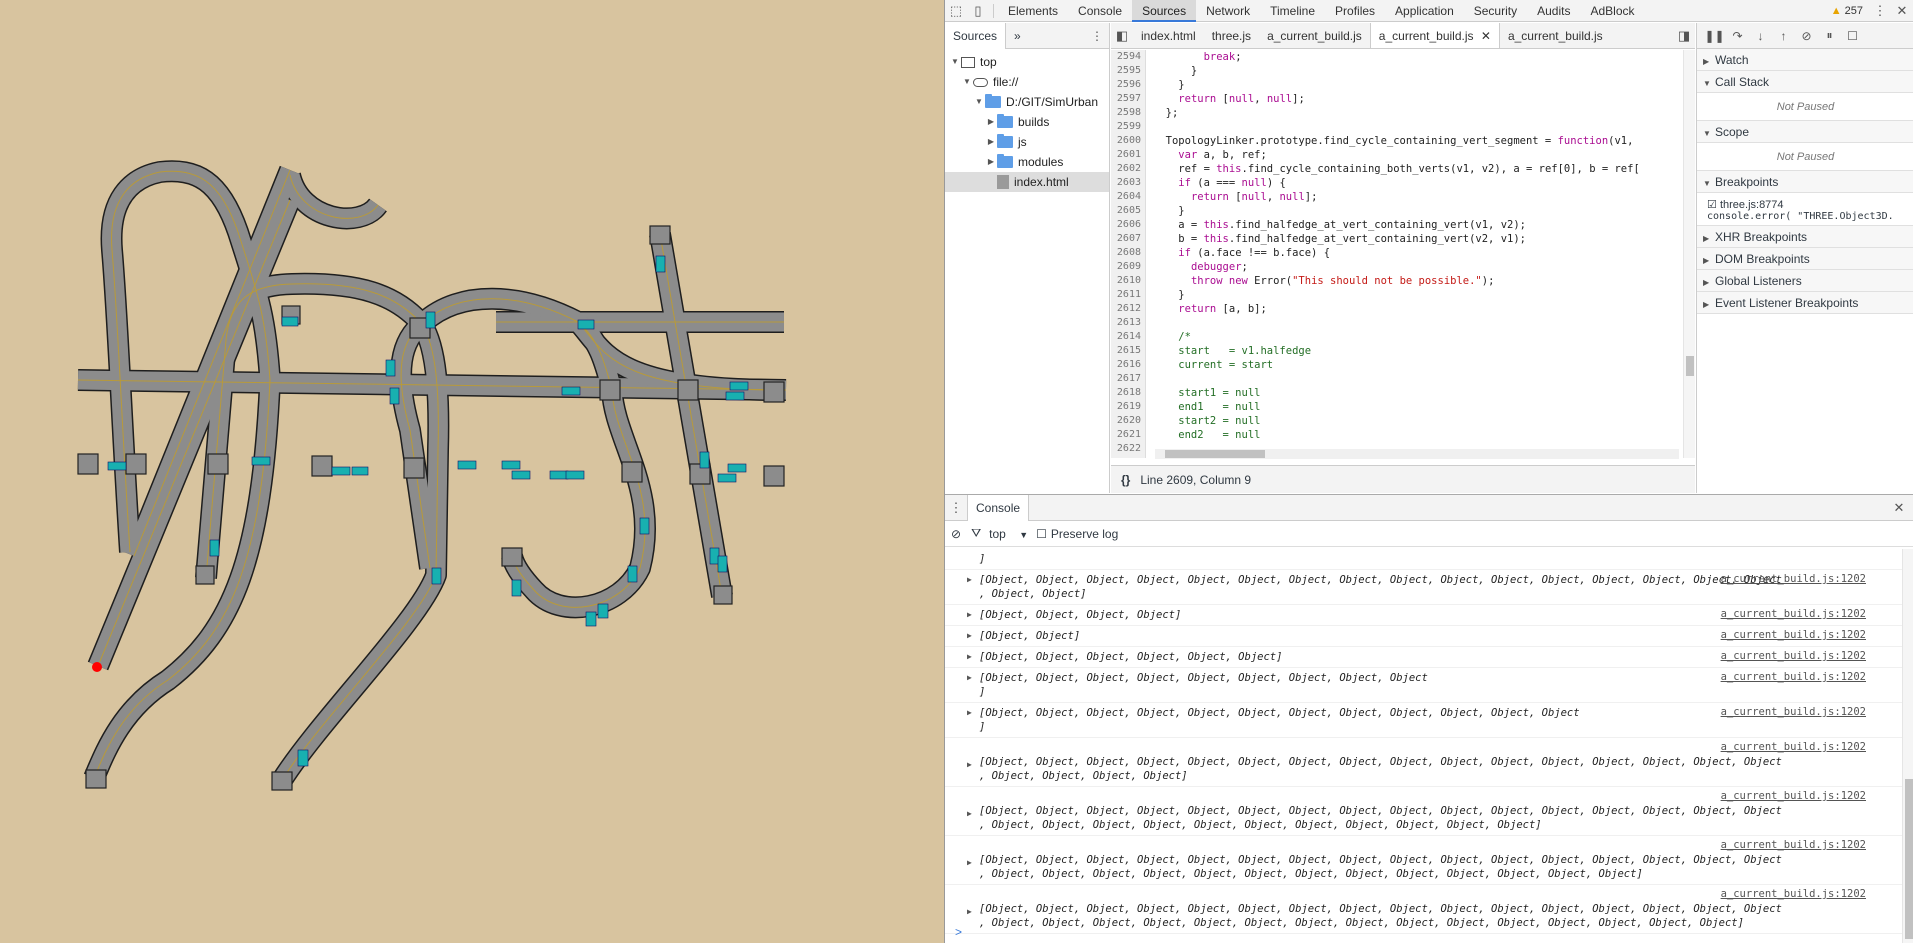 The height and width of the screenshot is (943, 1913). What do you see at coordinates (1228, 11) in the screenshot?
I see `tab-network: Network` at bounding box center [1228, 11].